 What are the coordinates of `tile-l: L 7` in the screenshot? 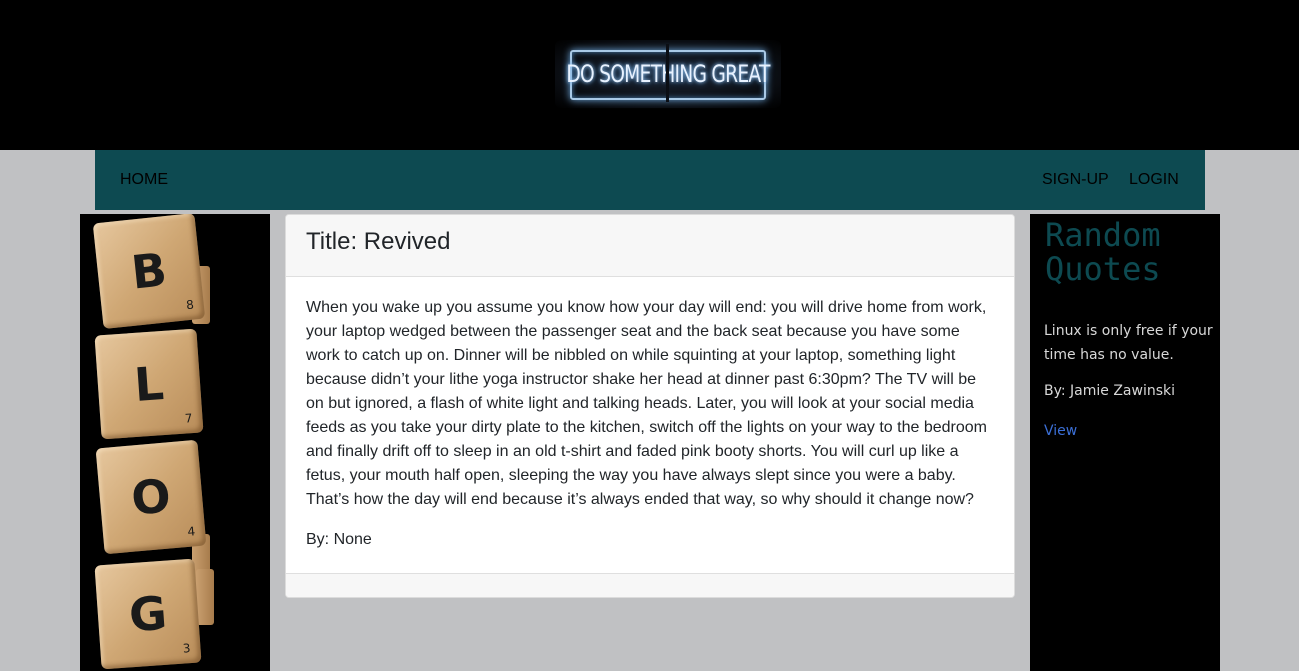 It's located at (149, 384).